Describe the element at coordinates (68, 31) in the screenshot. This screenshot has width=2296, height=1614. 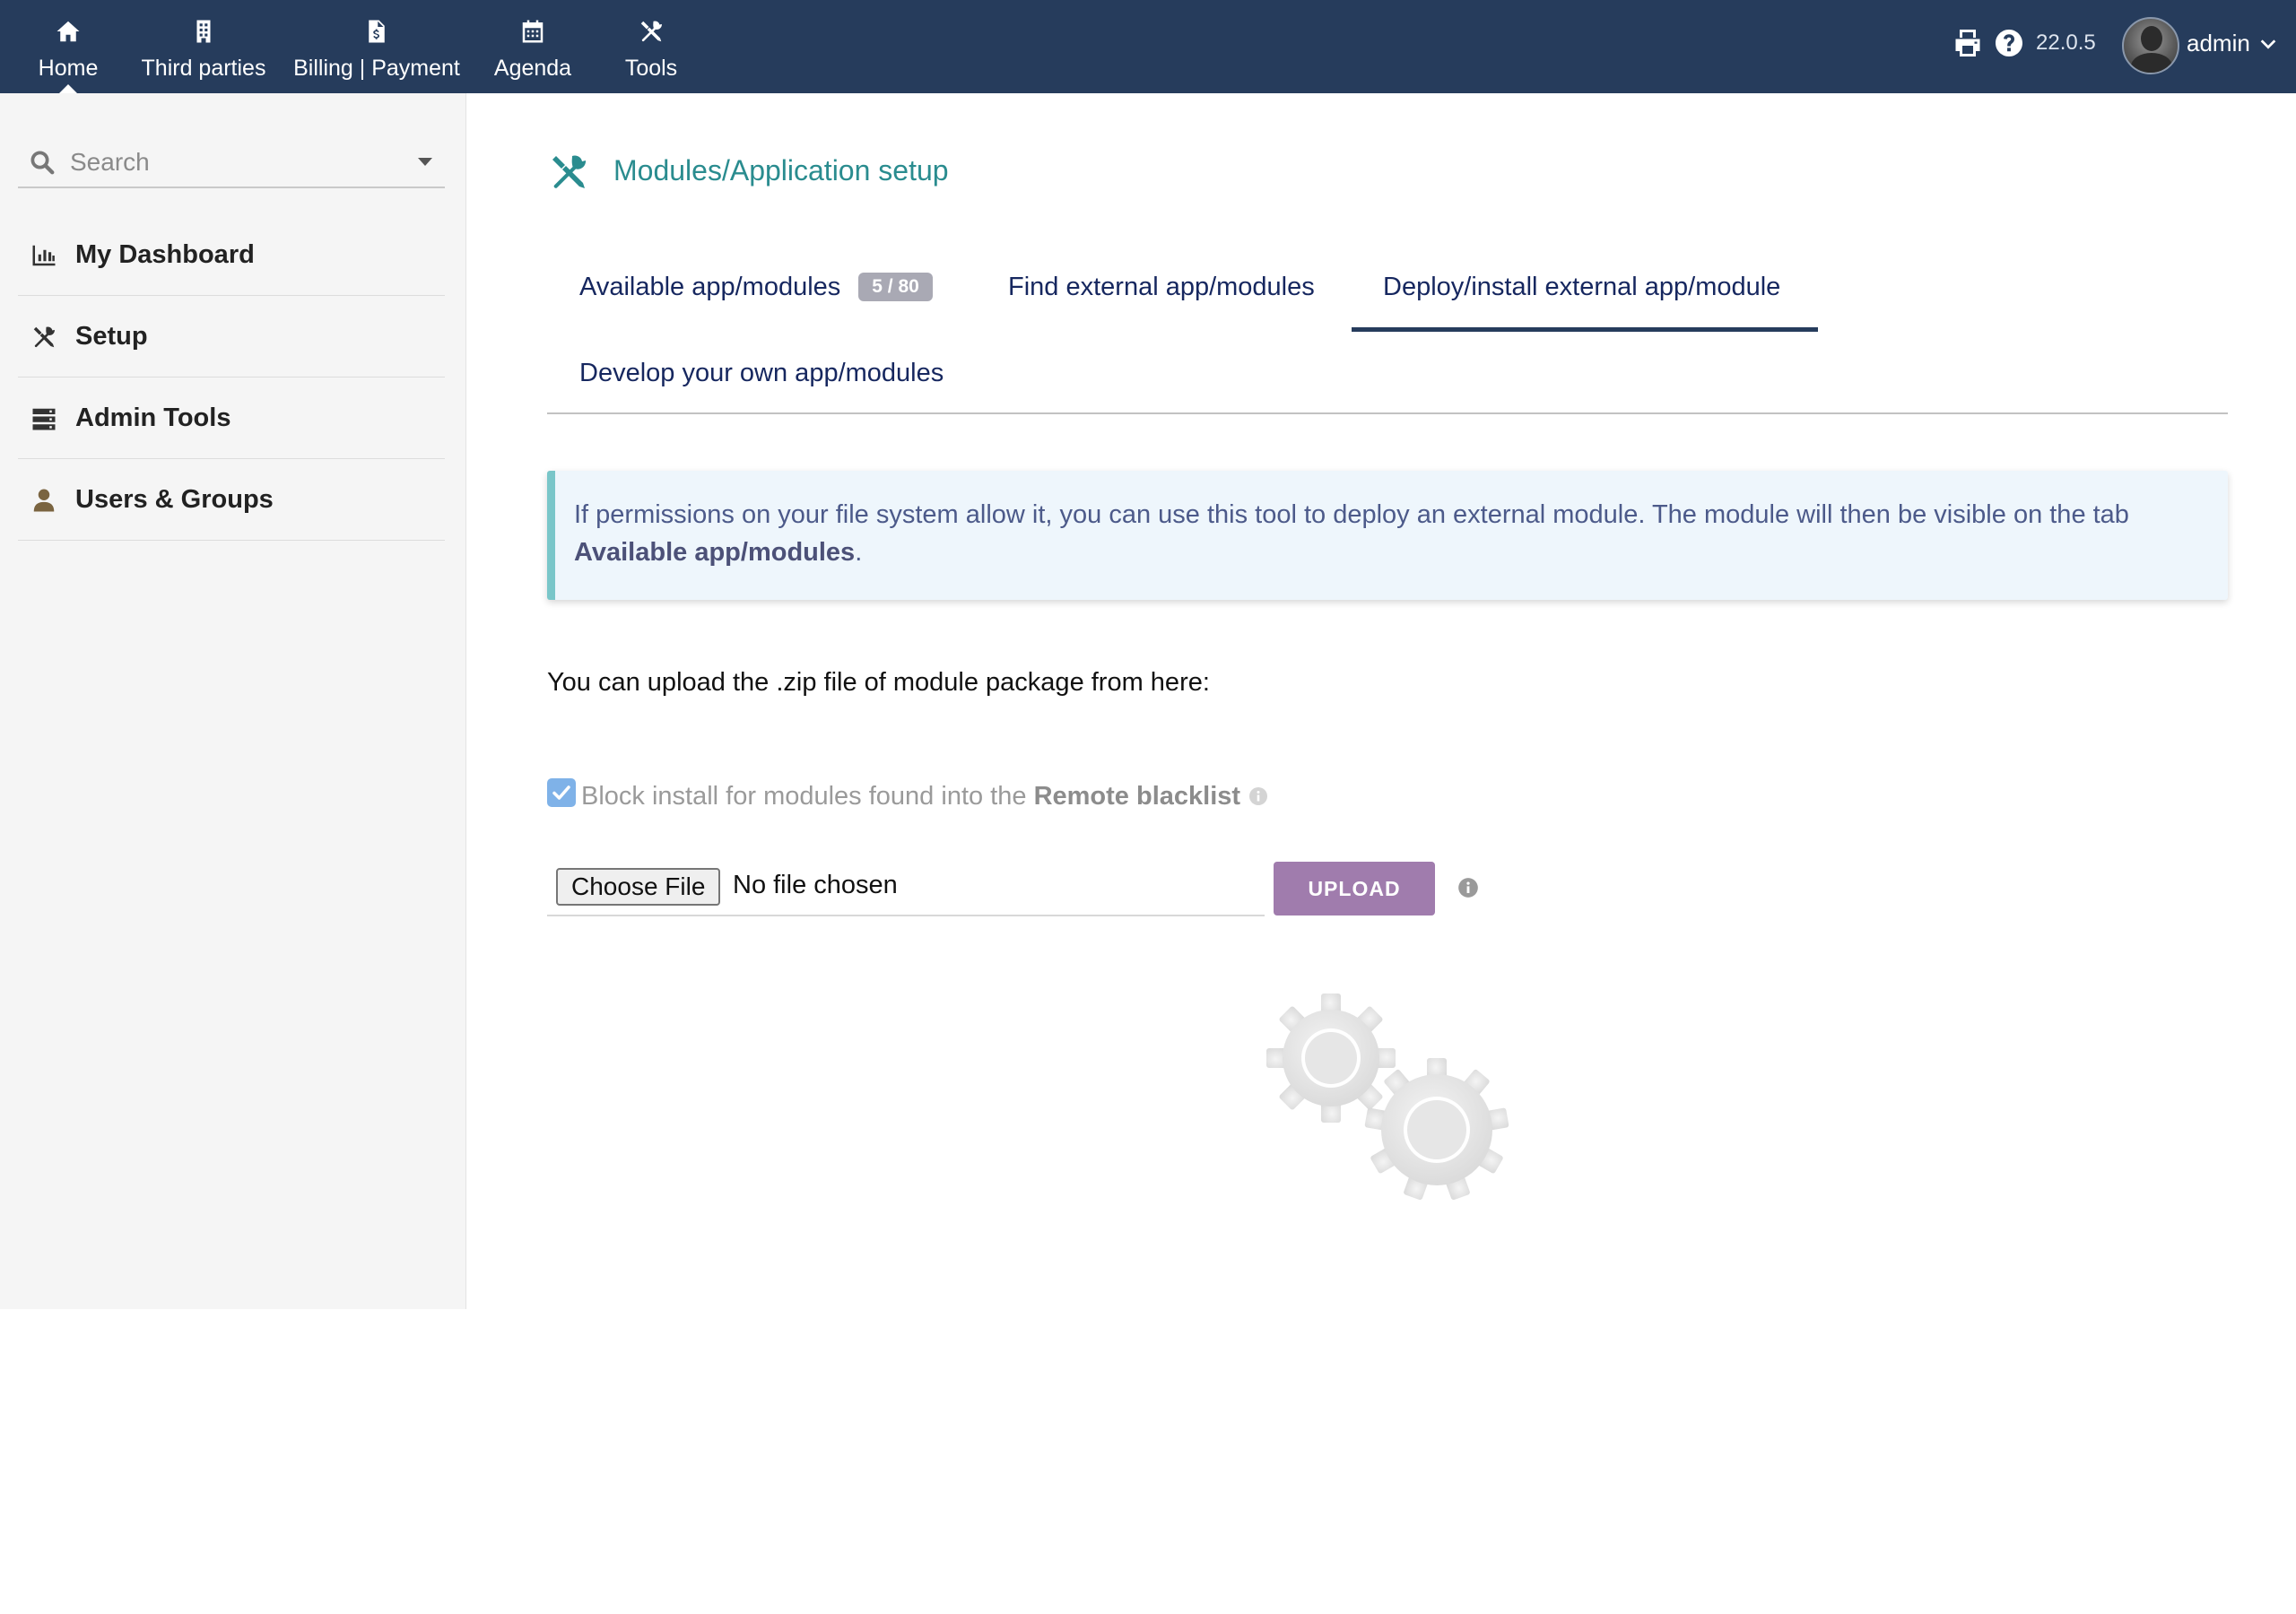
I see `home-icon` at that location.